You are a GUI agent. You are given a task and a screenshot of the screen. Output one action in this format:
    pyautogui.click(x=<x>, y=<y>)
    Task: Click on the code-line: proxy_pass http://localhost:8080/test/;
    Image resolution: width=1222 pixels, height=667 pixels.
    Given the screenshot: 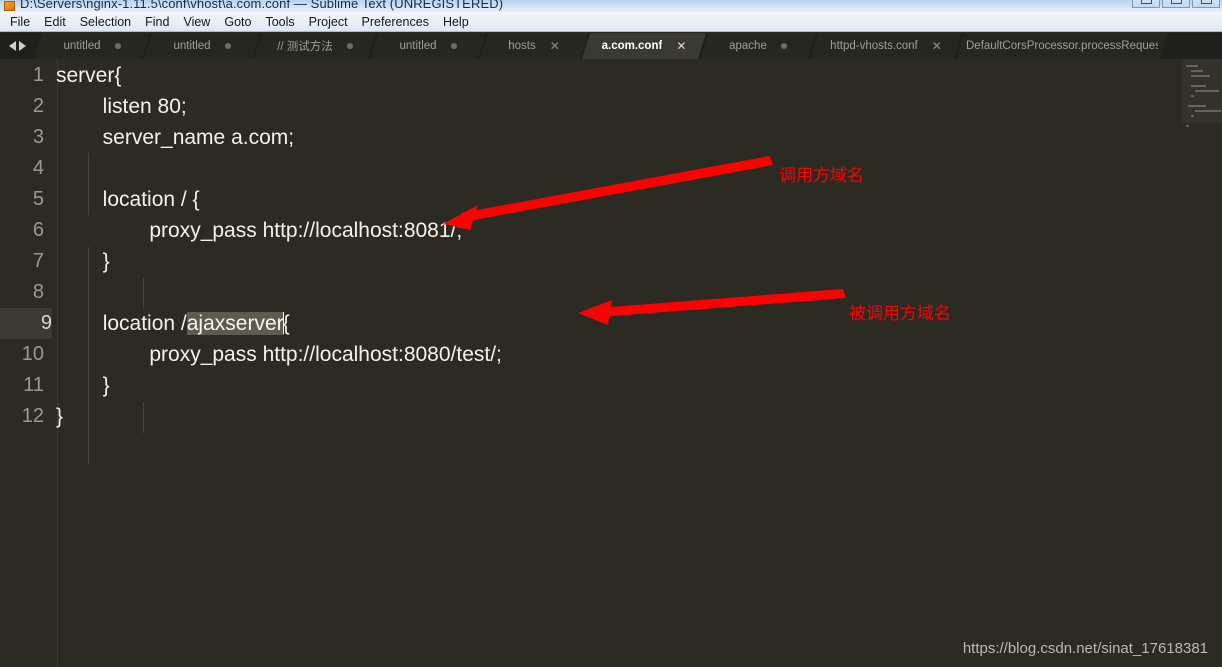 What is the action you would take?
    pyautogui.click(x=279, y=354)
    